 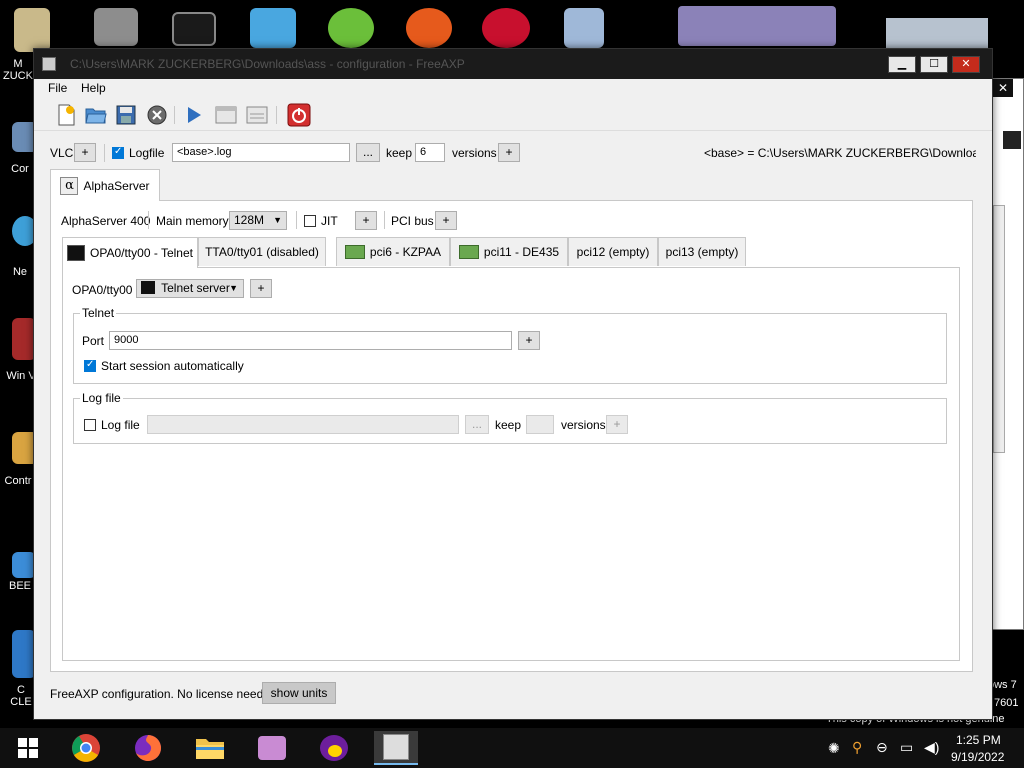 I want to click on tab-pci11: pci11 - DE435, so click(x=509, y=251).